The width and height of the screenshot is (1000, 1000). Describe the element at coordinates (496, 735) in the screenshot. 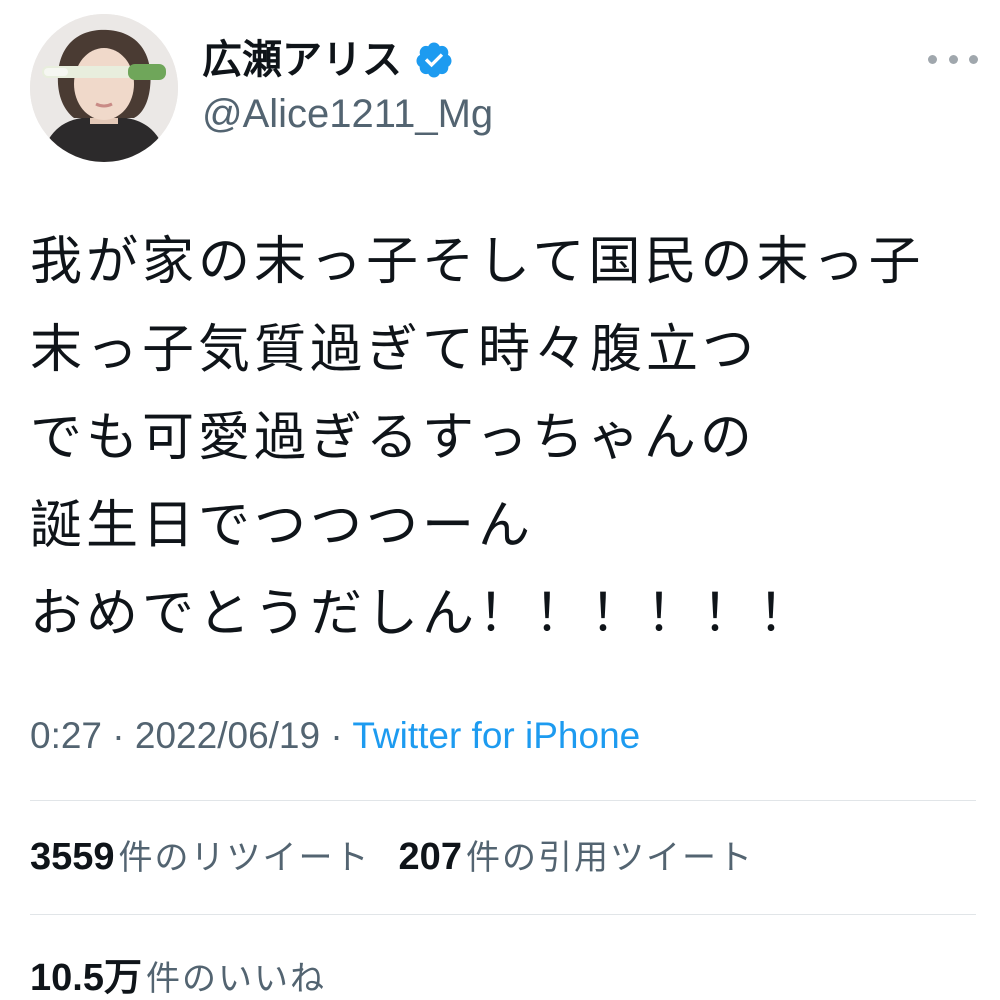

I see `tweet-source-link: Twitter for iPhone` at that location.